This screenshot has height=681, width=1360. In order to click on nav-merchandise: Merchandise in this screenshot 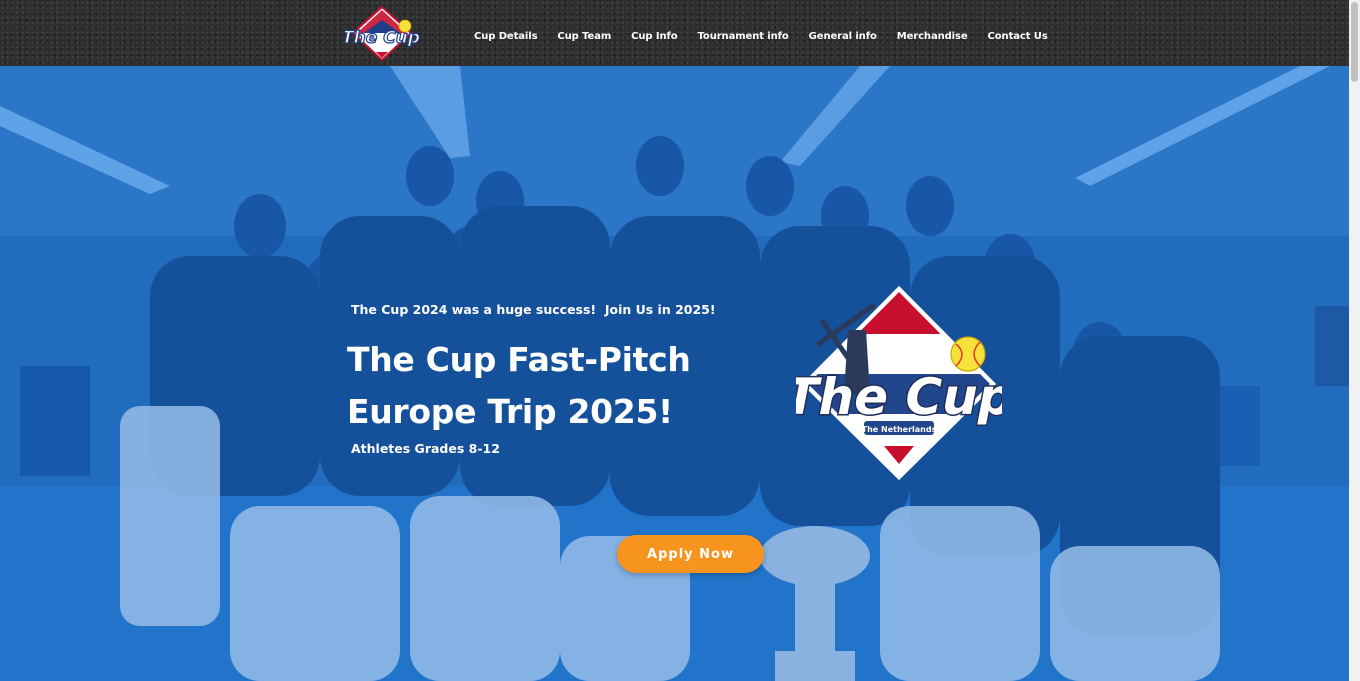, I will do `click(932, 36)`.